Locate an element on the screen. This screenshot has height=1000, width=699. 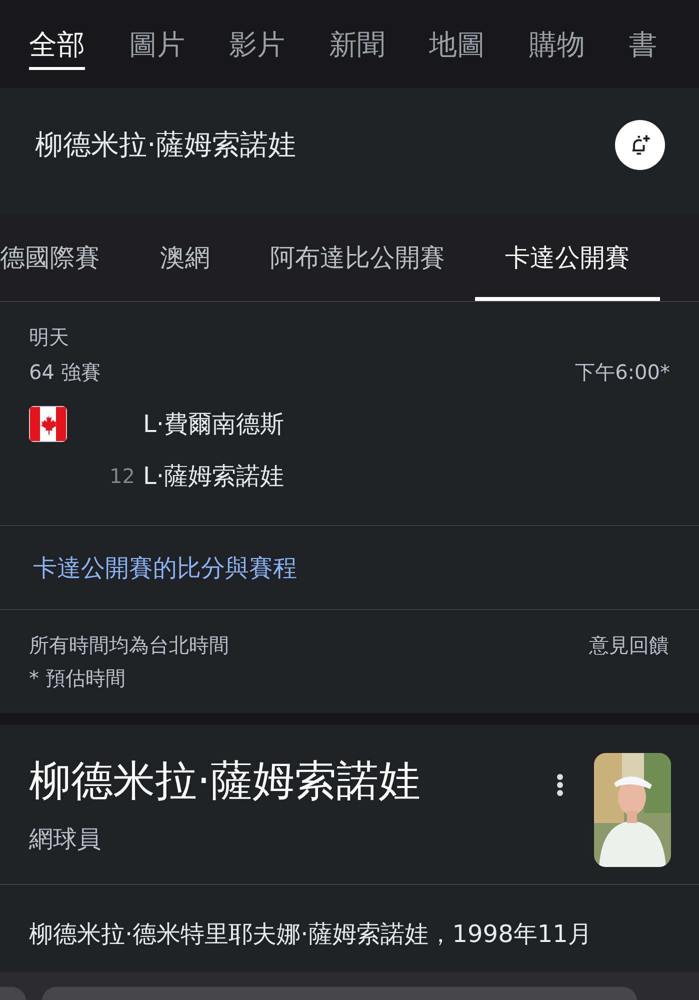
player-name: L·費爾南德斯 is located at coordinates (213, 424).